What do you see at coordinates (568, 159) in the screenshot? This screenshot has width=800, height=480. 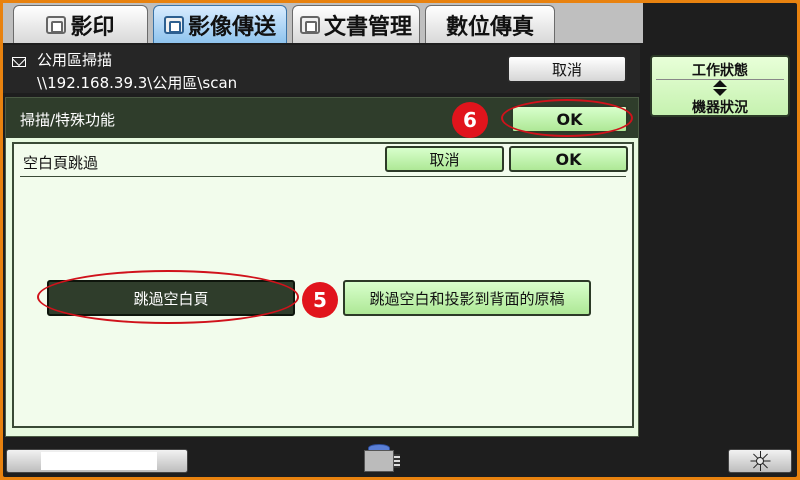 I see `subpanel-ok-button: OK` at bounding box center [568, 159].